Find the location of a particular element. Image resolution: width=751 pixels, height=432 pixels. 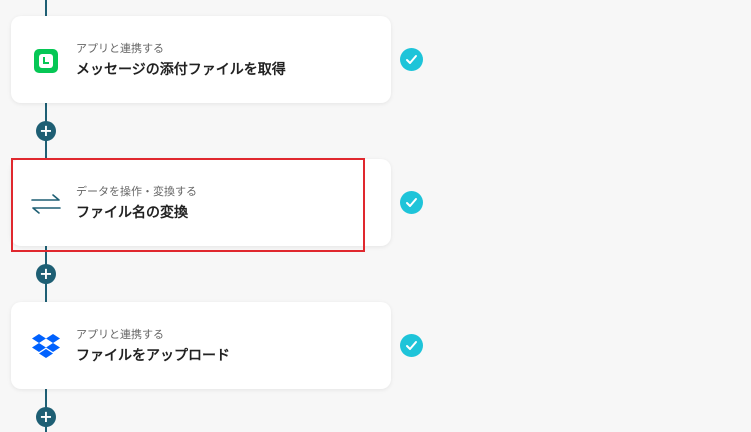

step-title: メッセージの添付ファイルを取得 is located at coordinates (181, 70).